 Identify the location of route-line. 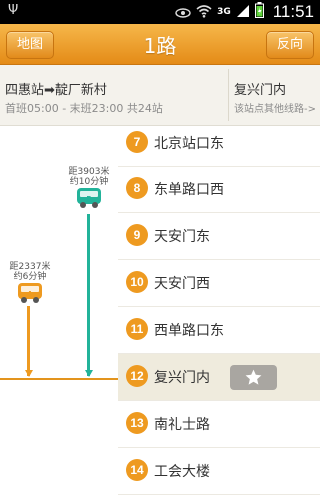
(59, 379).